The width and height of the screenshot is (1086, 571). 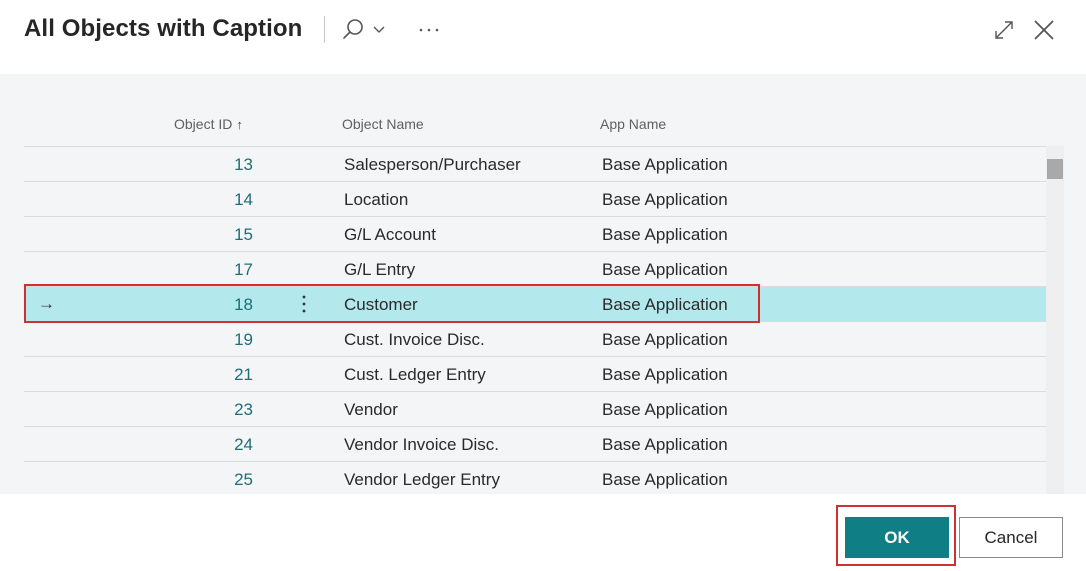 I want to click on cell-object-name: Cust. Invoice Disc., so click(x=414, y=339).